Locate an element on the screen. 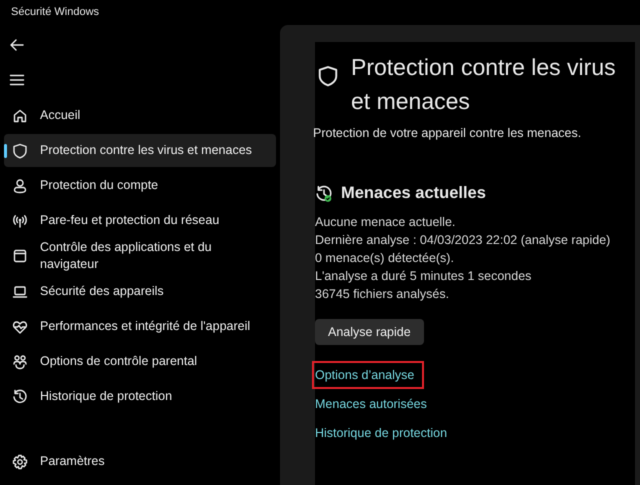  sidebar-item: Historique de protection is located at coordinates (140, 396).